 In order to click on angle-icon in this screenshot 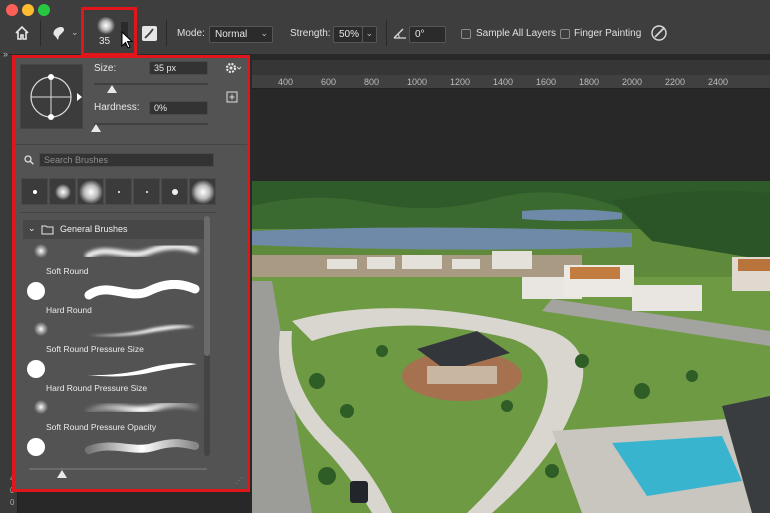, I will do `click(399, 33)`.